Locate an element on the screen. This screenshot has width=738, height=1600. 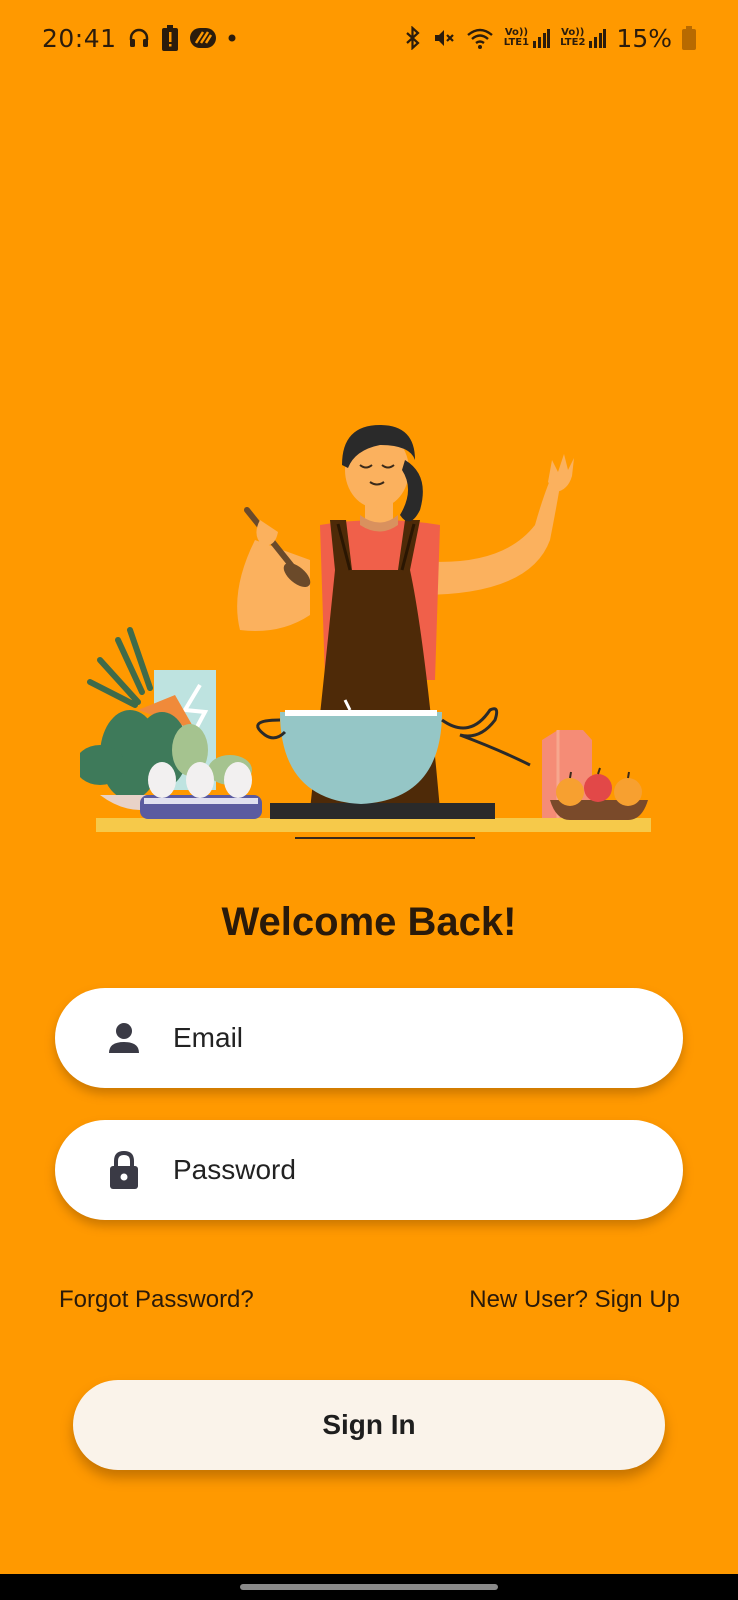
bluetooth-icon is located at coordinates (413, 38).